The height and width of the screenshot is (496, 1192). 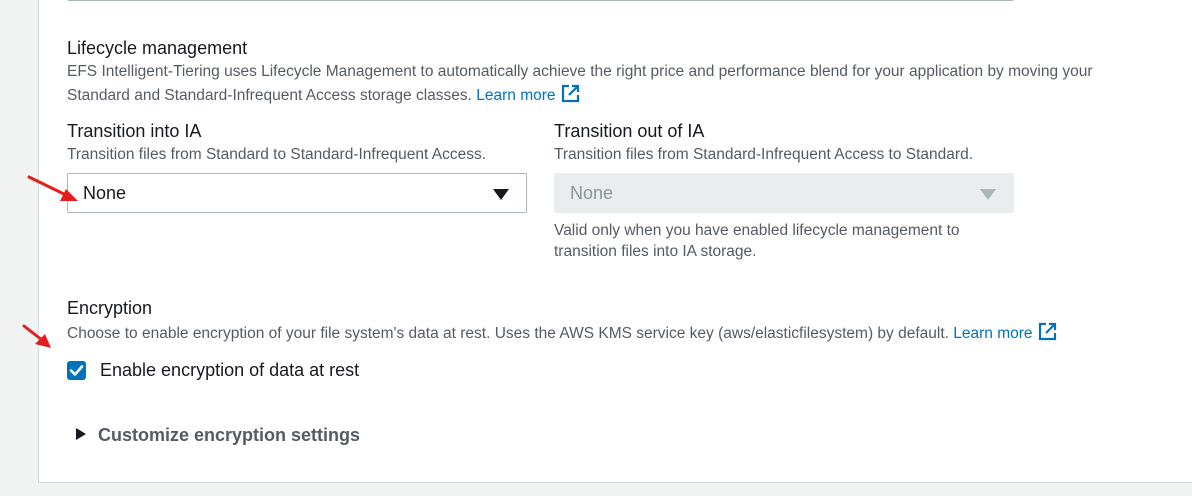 I want to click on transition-out-of-ia-value: None, so click(x=592, y=193).